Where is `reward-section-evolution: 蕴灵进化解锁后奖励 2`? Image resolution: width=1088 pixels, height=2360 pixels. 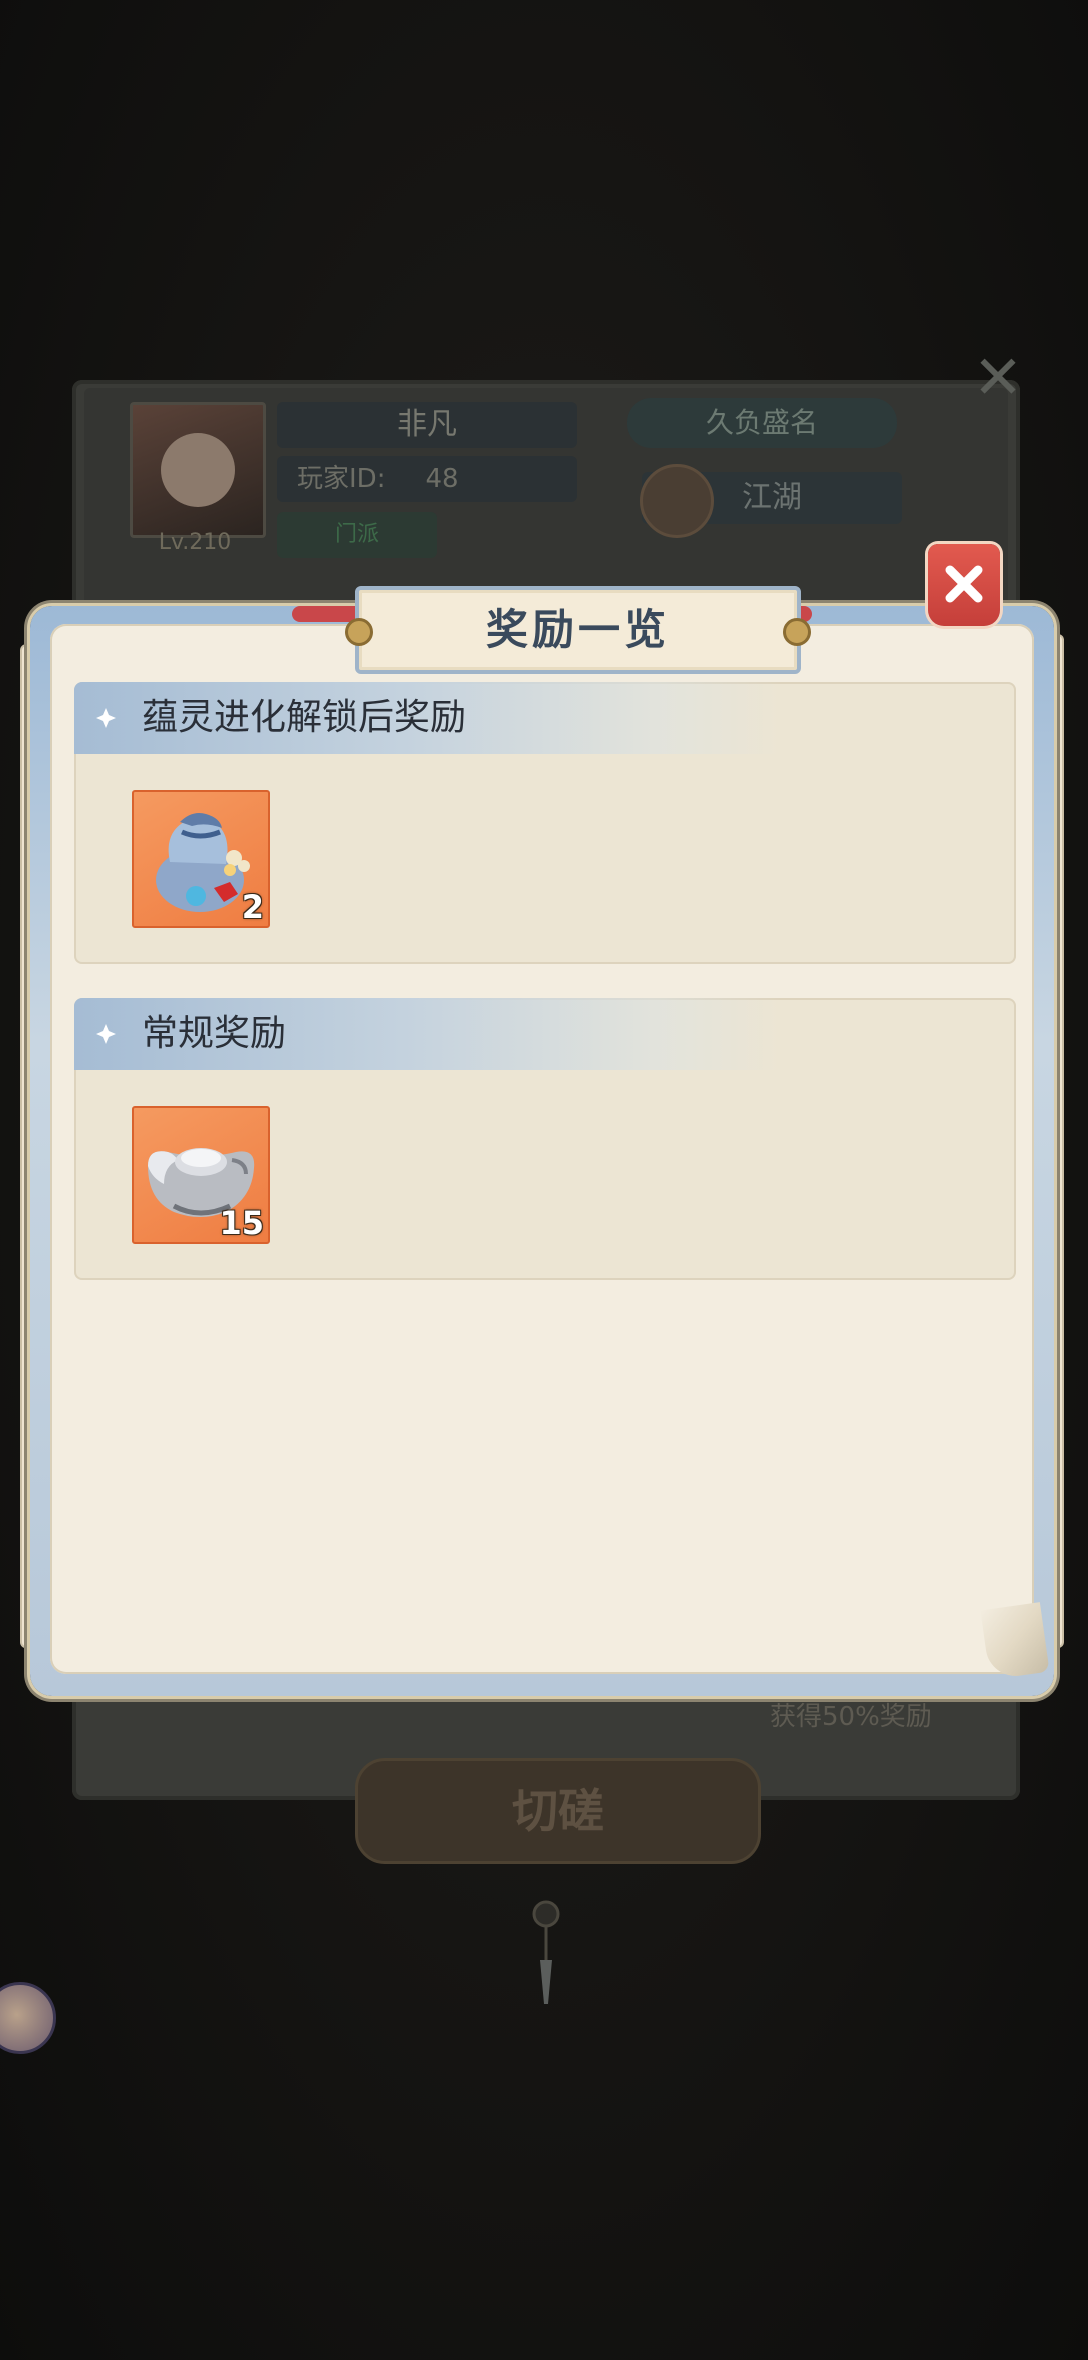
reward-section-evolution: 蕴灵进化解锁后奖励 2 is located at coordinates (545, 823).